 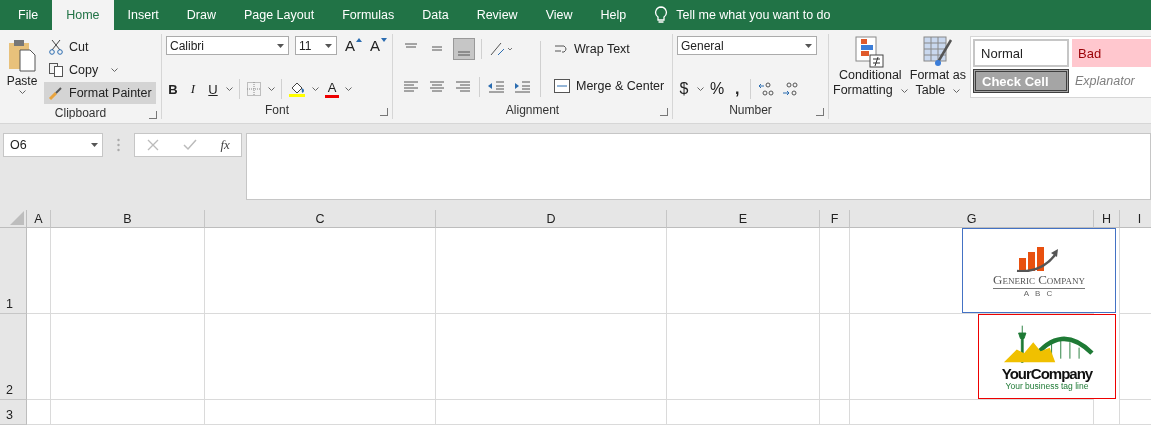 What do you see at coordinates (320, 219) in the screenshot?
I see `column-header: C` at bounding box center [320, 219].